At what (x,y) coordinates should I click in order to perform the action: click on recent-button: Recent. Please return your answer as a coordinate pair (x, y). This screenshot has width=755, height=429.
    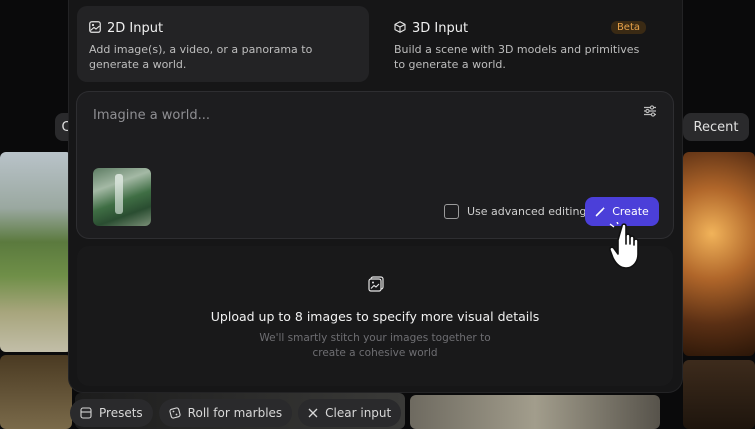
    Looking at the image, I should click on (716, 127).